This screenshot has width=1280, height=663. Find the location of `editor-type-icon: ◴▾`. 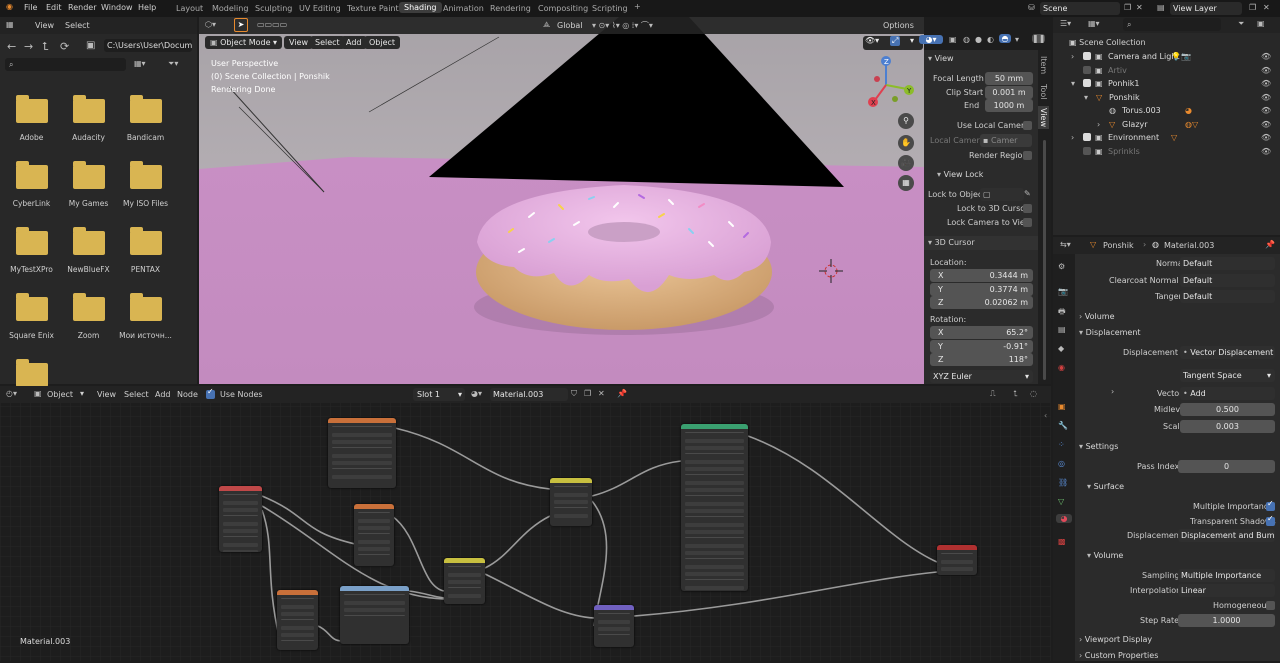

editor-type-icon: ◴▾ is located at coordinates (11, 393).